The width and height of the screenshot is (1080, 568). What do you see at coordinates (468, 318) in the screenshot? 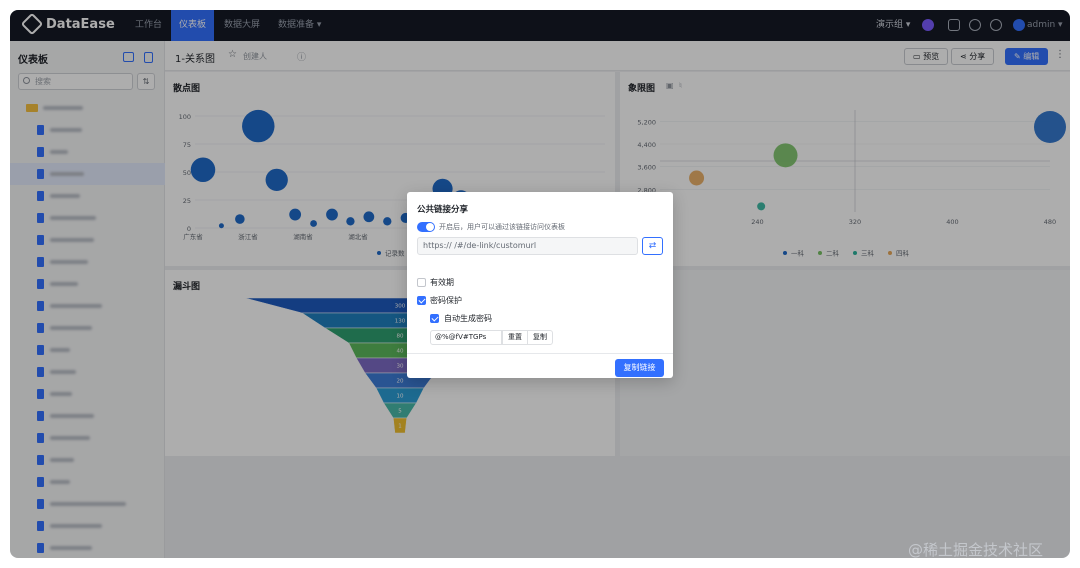
I see `auto-password-label: 自动生成密码` at bounding box center [468, 318].